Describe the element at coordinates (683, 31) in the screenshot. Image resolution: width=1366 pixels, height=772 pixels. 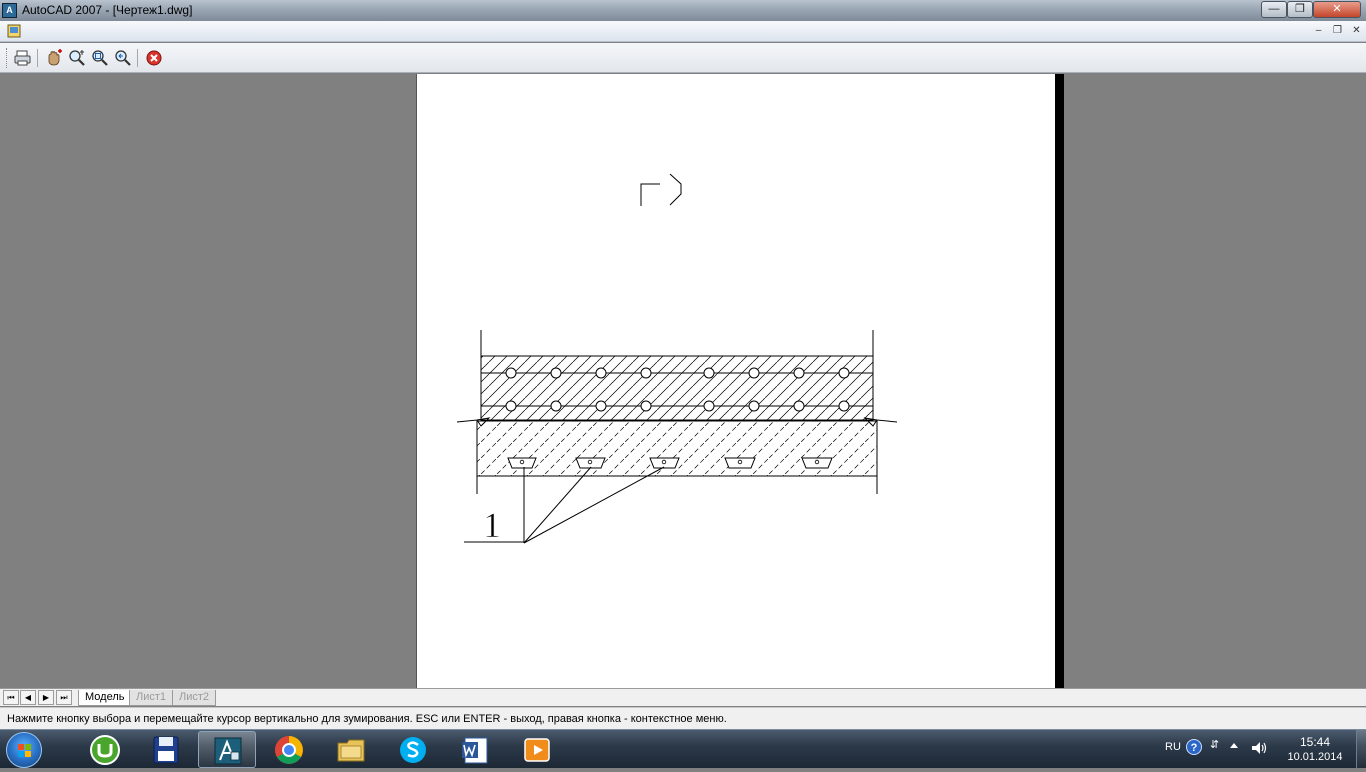
I see `mdi-bar: – ❐ ✕` at that location.